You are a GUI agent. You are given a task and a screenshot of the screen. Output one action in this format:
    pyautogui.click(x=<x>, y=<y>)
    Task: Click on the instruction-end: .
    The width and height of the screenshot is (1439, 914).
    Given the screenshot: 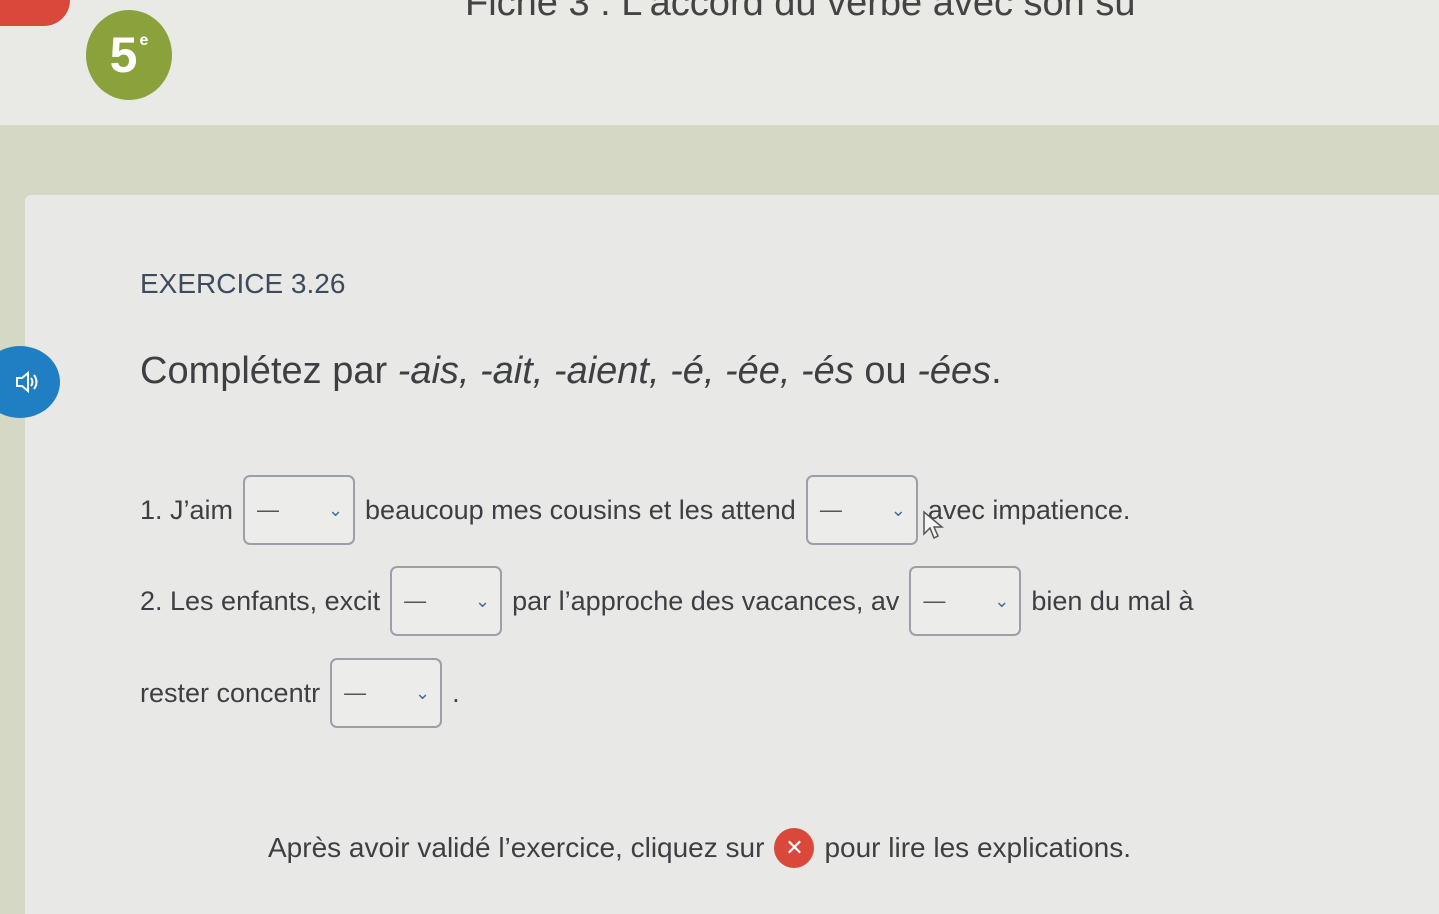 What is the action you would take?
    pyautogui.click(x=996, y=371)
    